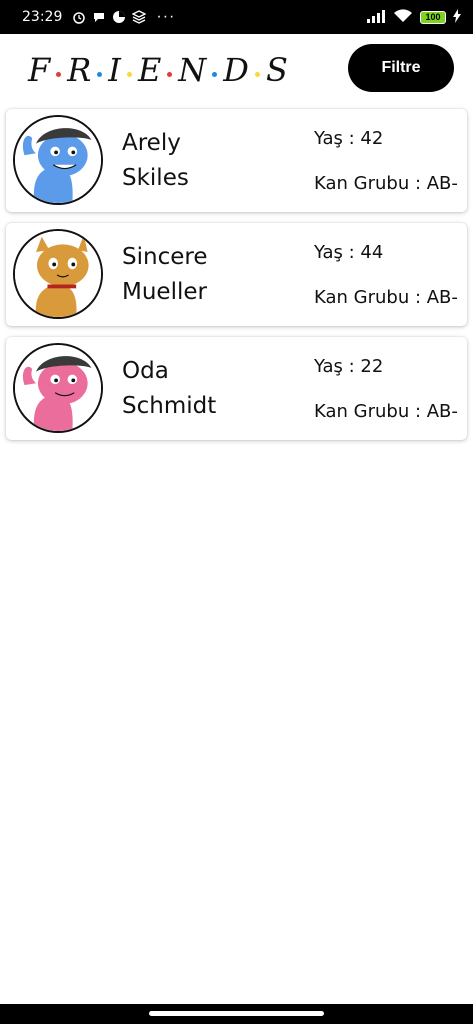 The width and height of the screenshot is (473, 1024). I want to click on battery-icon: 100, so click(433, 17).